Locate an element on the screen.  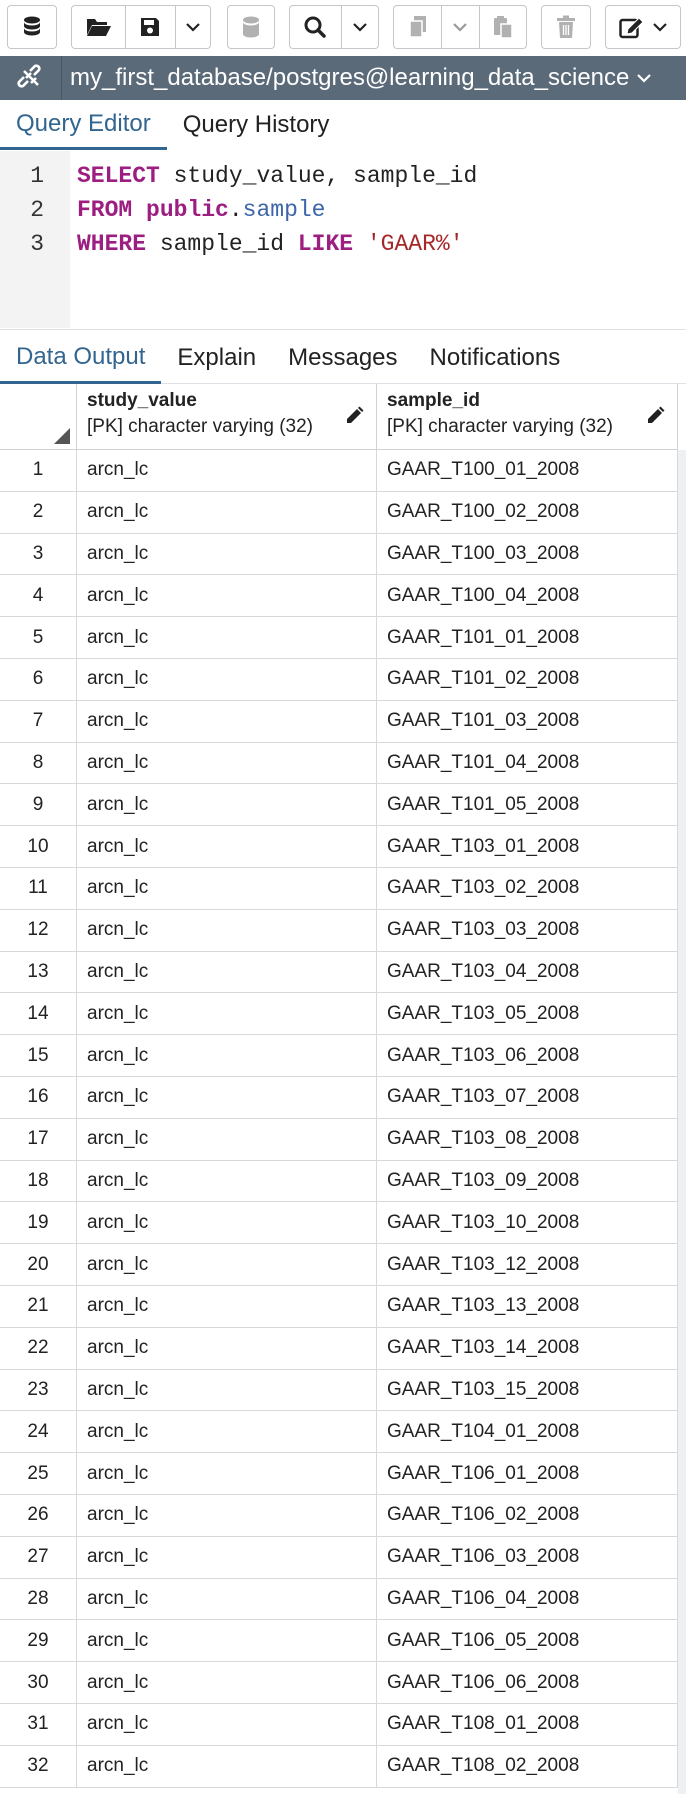
cell-sample-id: GAAR_T103_14_2008 is located at coordinates (527, 1348).